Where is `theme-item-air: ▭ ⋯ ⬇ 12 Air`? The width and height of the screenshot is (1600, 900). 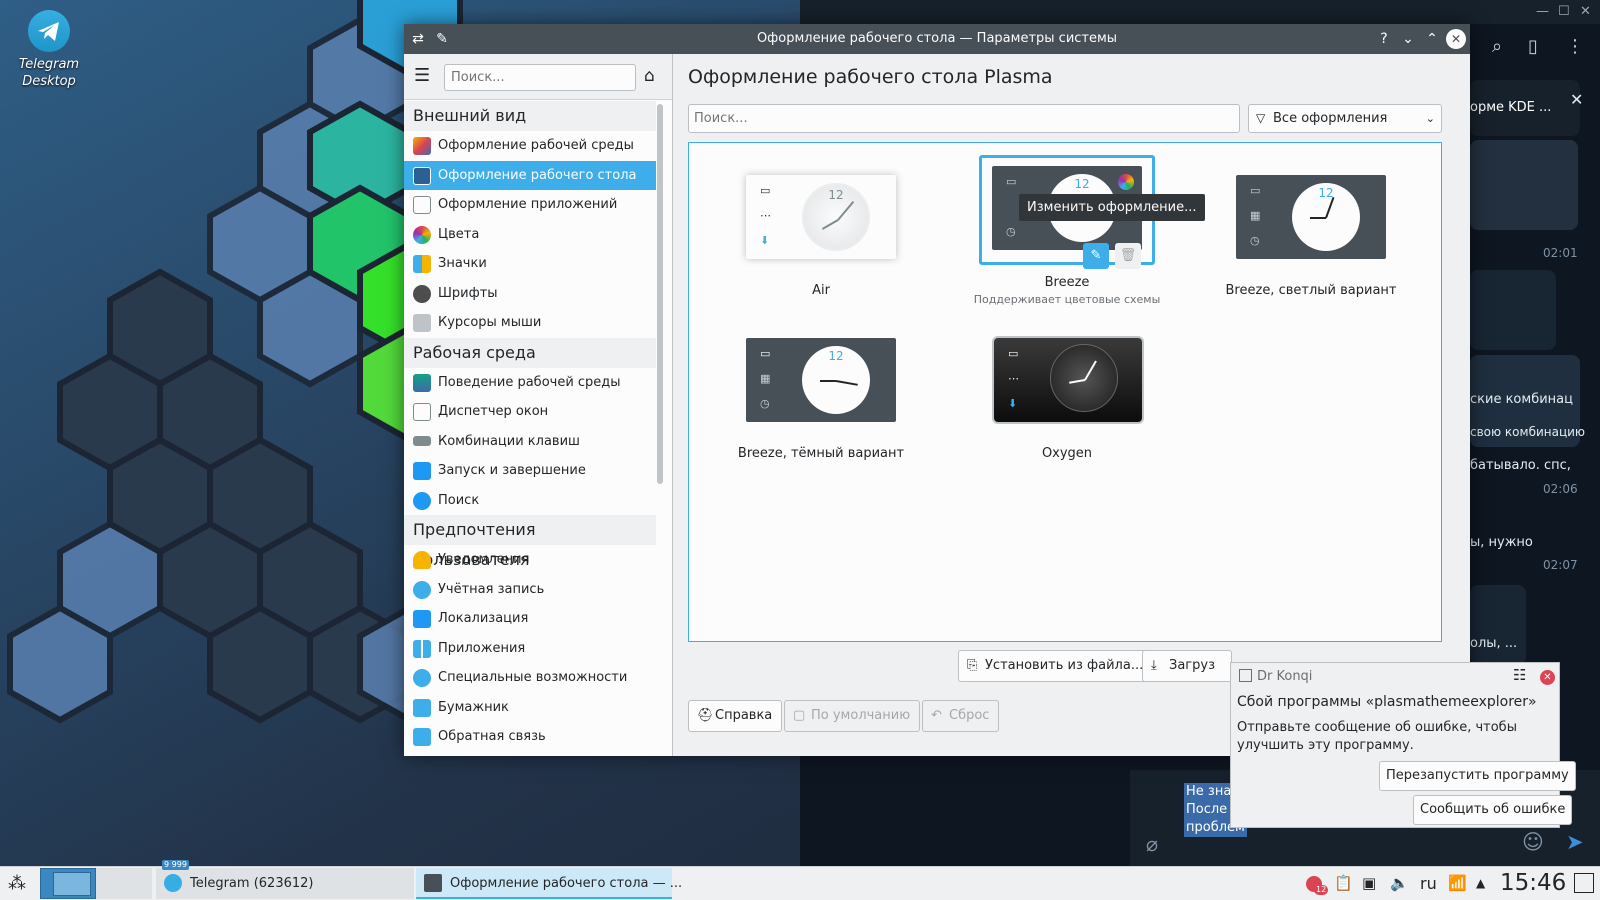 theme-item-air: ▭ ⋯ ⬇ 12 Air is located at coordinates (821, 233).